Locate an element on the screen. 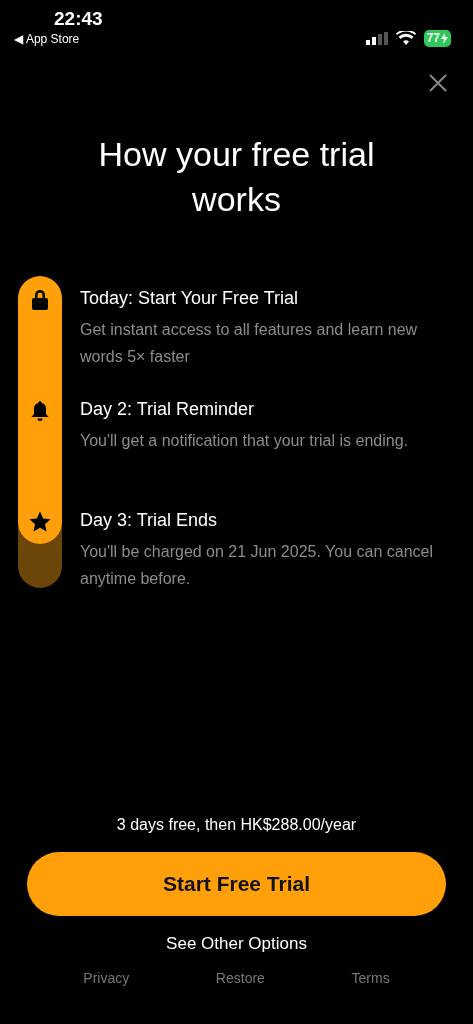 This screenshot has height=1024, width=473. page-title: How your free trial works is located at coordinates (236, 177).